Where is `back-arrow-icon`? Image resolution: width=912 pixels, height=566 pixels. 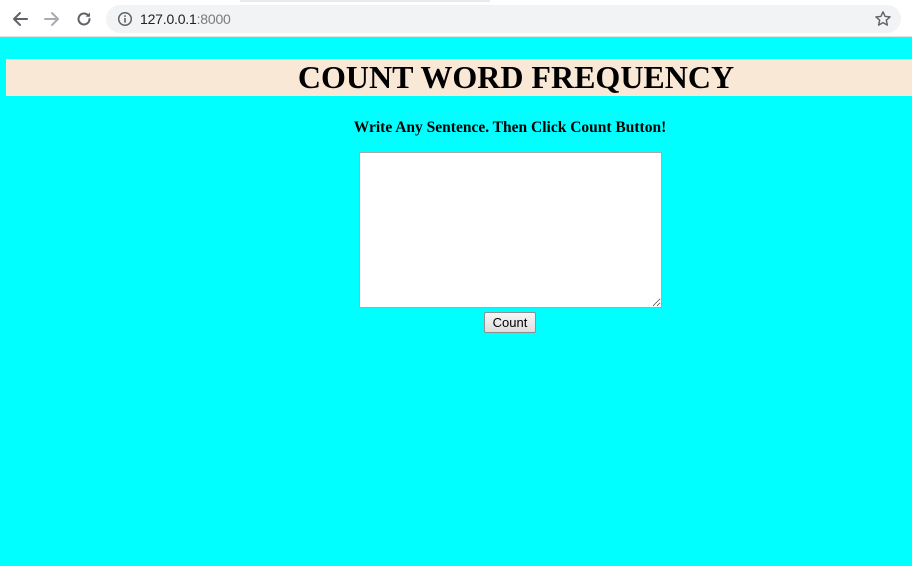 back-arrow-icon is located at coordinates (20, 19).